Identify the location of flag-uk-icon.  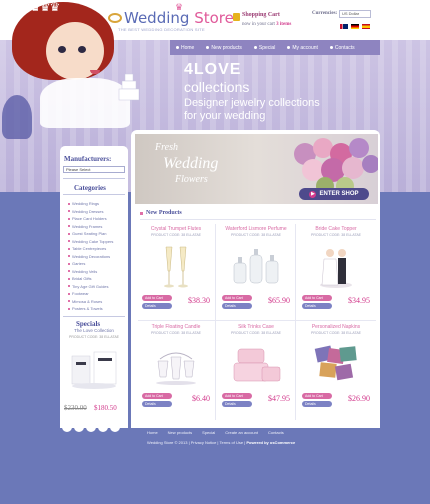
(344, 26).